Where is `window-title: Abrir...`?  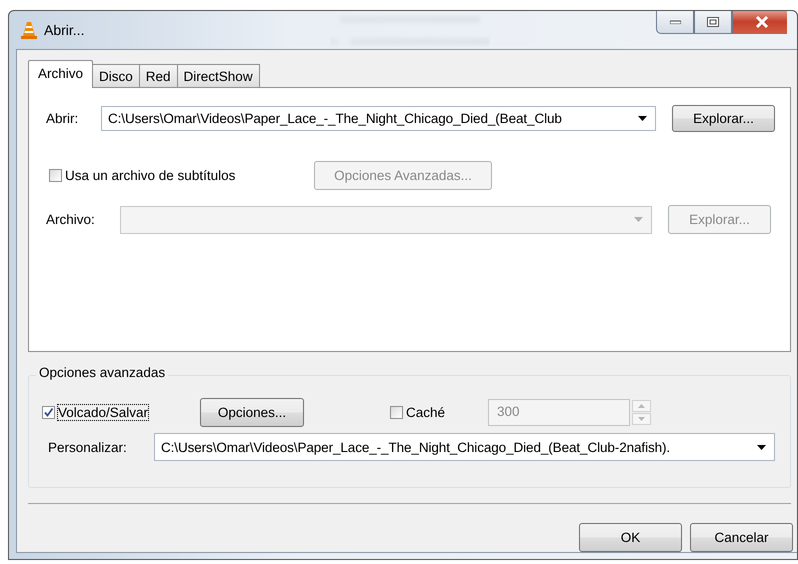
window-title: Abrir... is located at coordinates (64, 30).